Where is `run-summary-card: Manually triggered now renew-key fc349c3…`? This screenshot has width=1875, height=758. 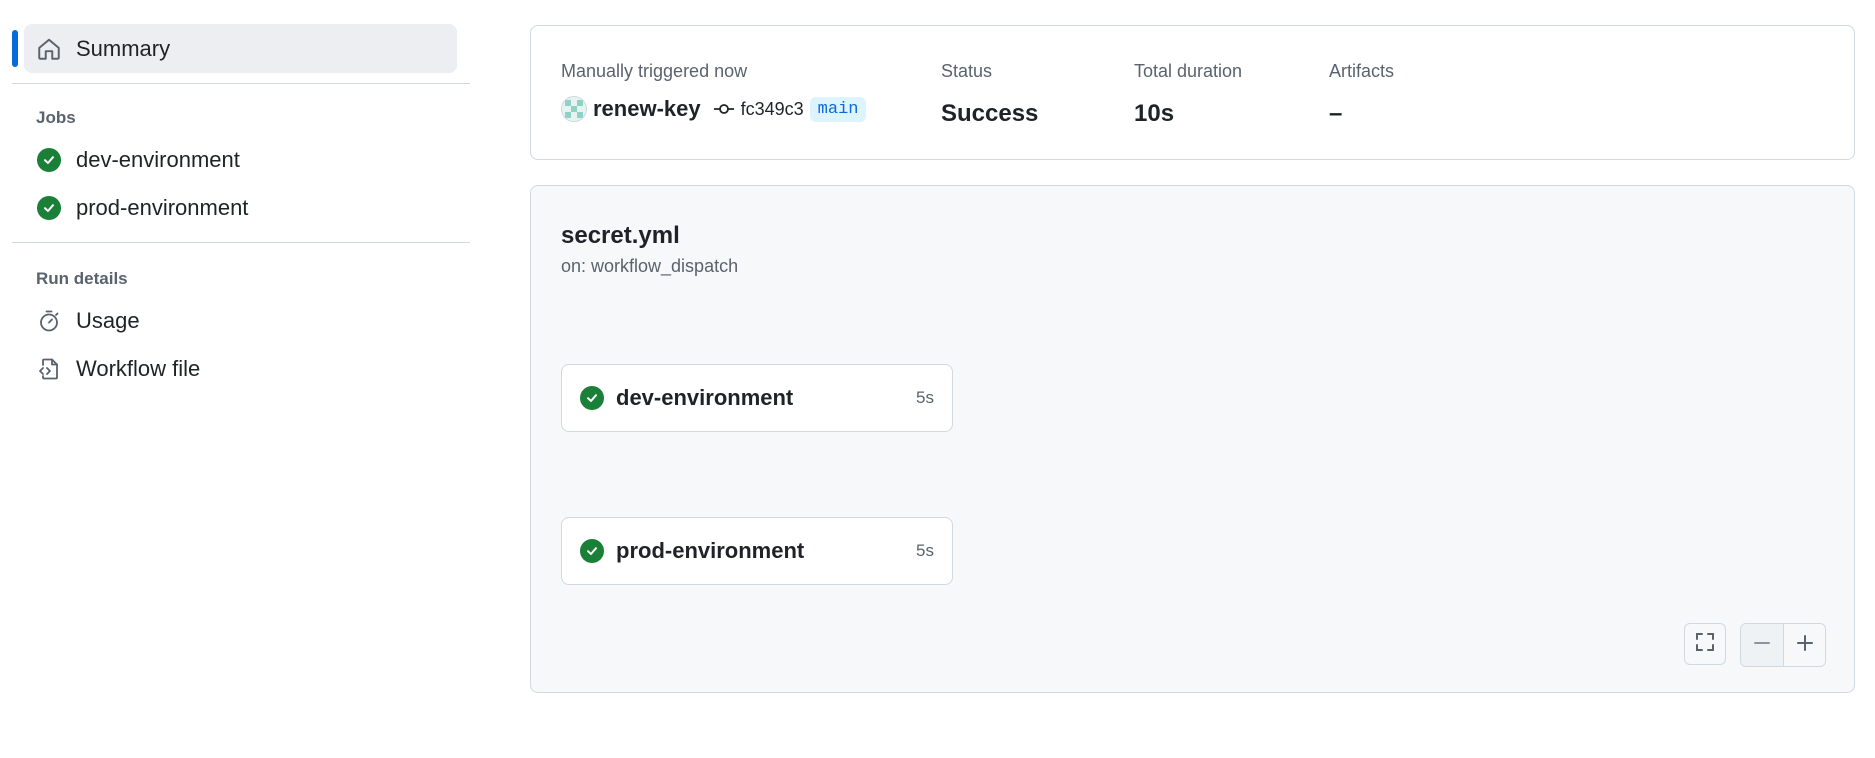
run-summary-card: Manually triggered now renew-key fc349c3… is located at coordinates (1192, 92).